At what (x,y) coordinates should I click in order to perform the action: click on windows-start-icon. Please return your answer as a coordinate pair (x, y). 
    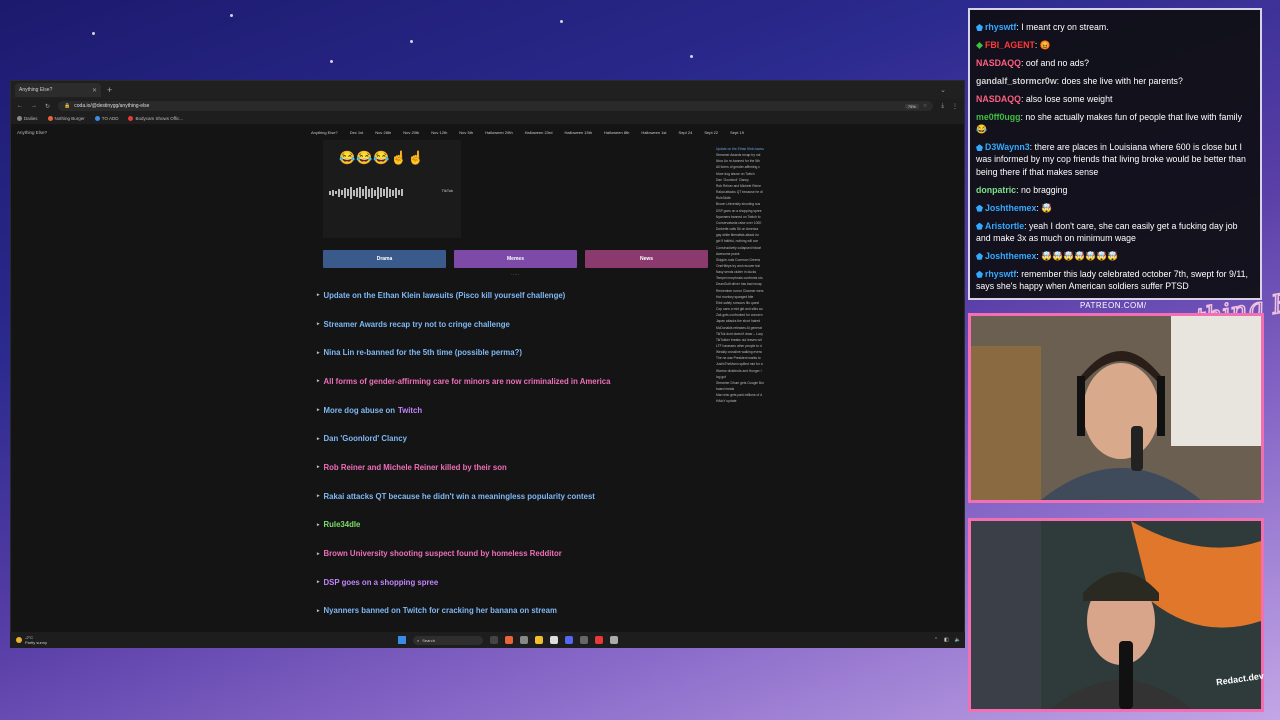
    Looking at the image, I should click on (402, 640).